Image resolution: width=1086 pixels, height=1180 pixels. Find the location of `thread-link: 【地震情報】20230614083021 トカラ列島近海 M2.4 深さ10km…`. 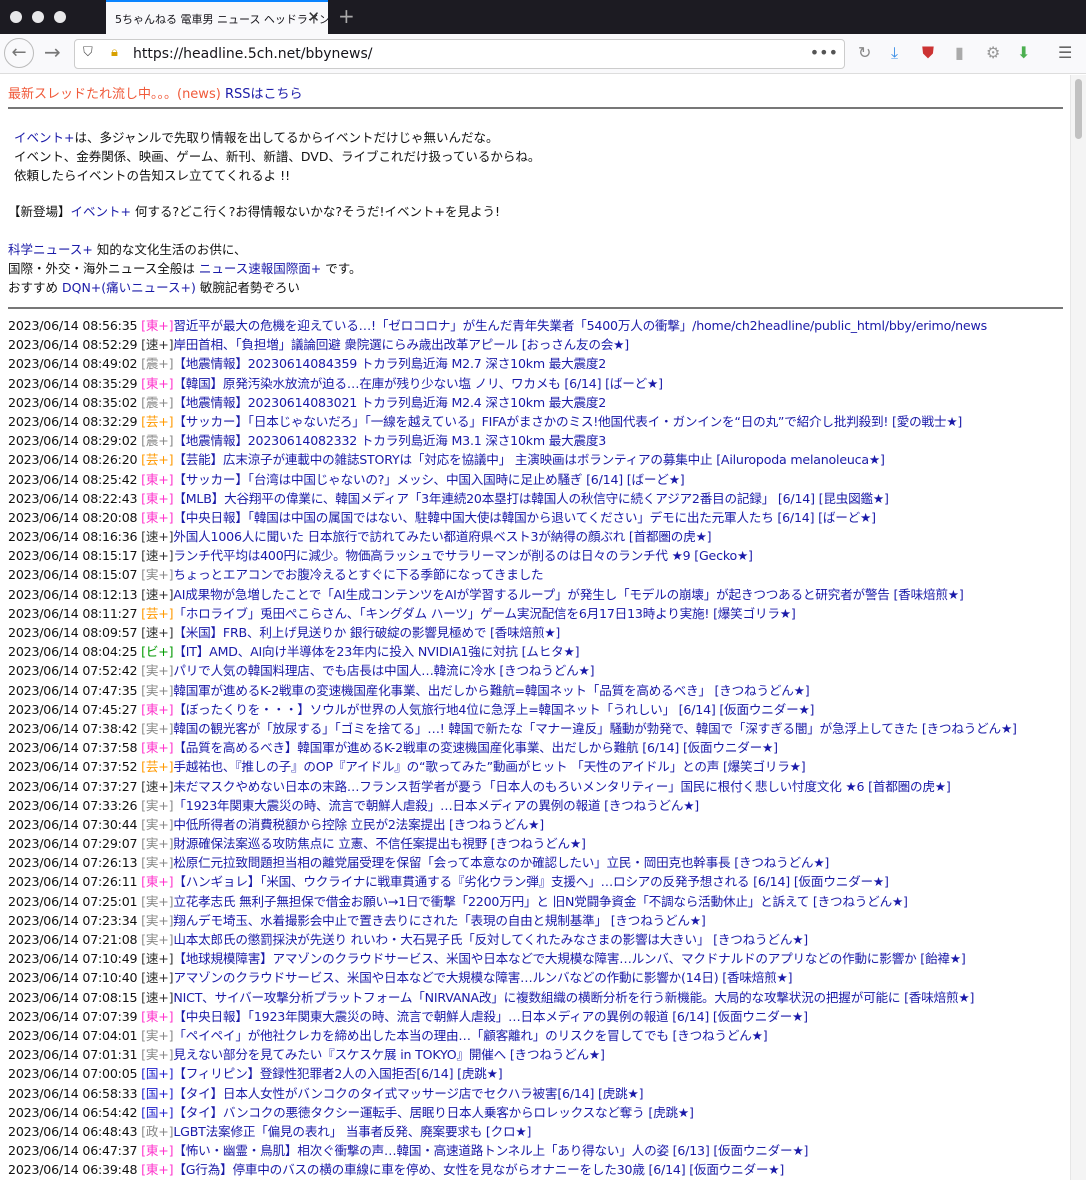

thread-link: 【地震情報】20230614083021 トカラ列島近海 M2.4 深さ10km… is located at coordinates (389, 402).